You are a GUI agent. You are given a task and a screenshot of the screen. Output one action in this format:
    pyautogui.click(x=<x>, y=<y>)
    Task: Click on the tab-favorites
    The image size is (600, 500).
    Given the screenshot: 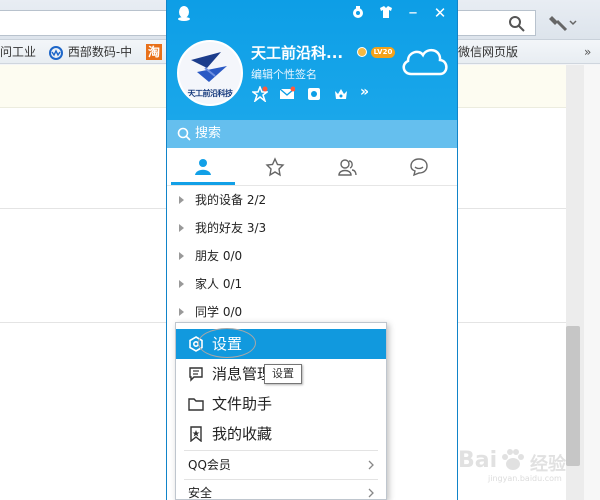 What is the action you would take?
    pyautogui.click(x=275, y=167)
    